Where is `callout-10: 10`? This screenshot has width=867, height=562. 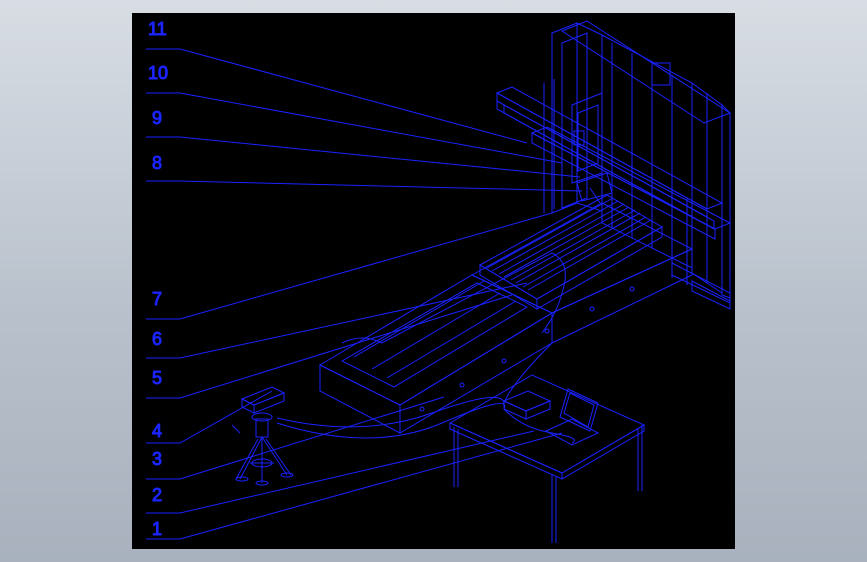
callout-10: 10 is located at coordinates (158, 73).